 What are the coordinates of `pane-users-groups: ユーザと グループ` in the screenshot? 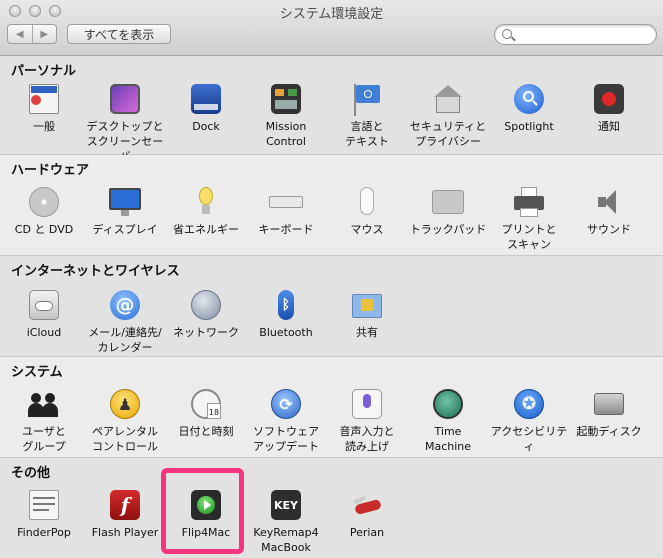 It's located at (44, 420).